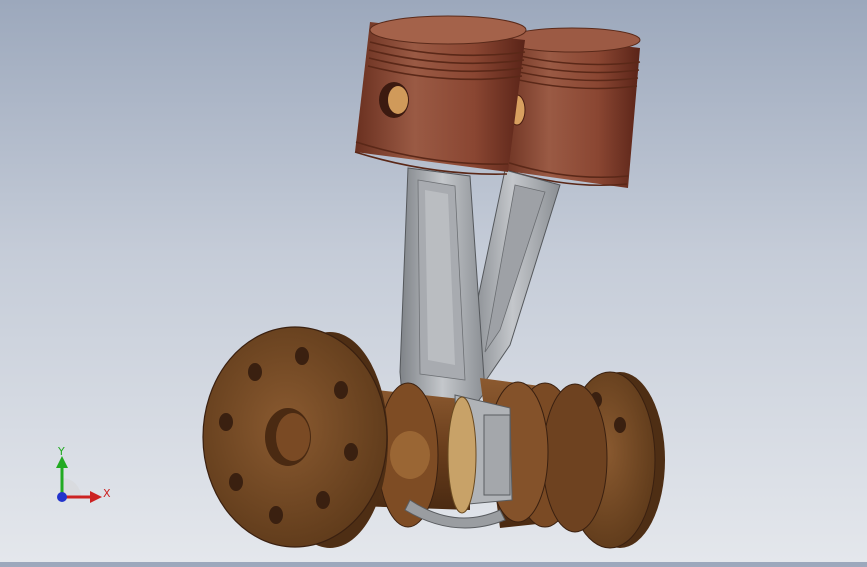 The width and height of the screenshot is (867, 567). What do you see at coordinates (62, 497) in the screenshot?
I see `z-axis-dot` at bounding box center [62, 497].